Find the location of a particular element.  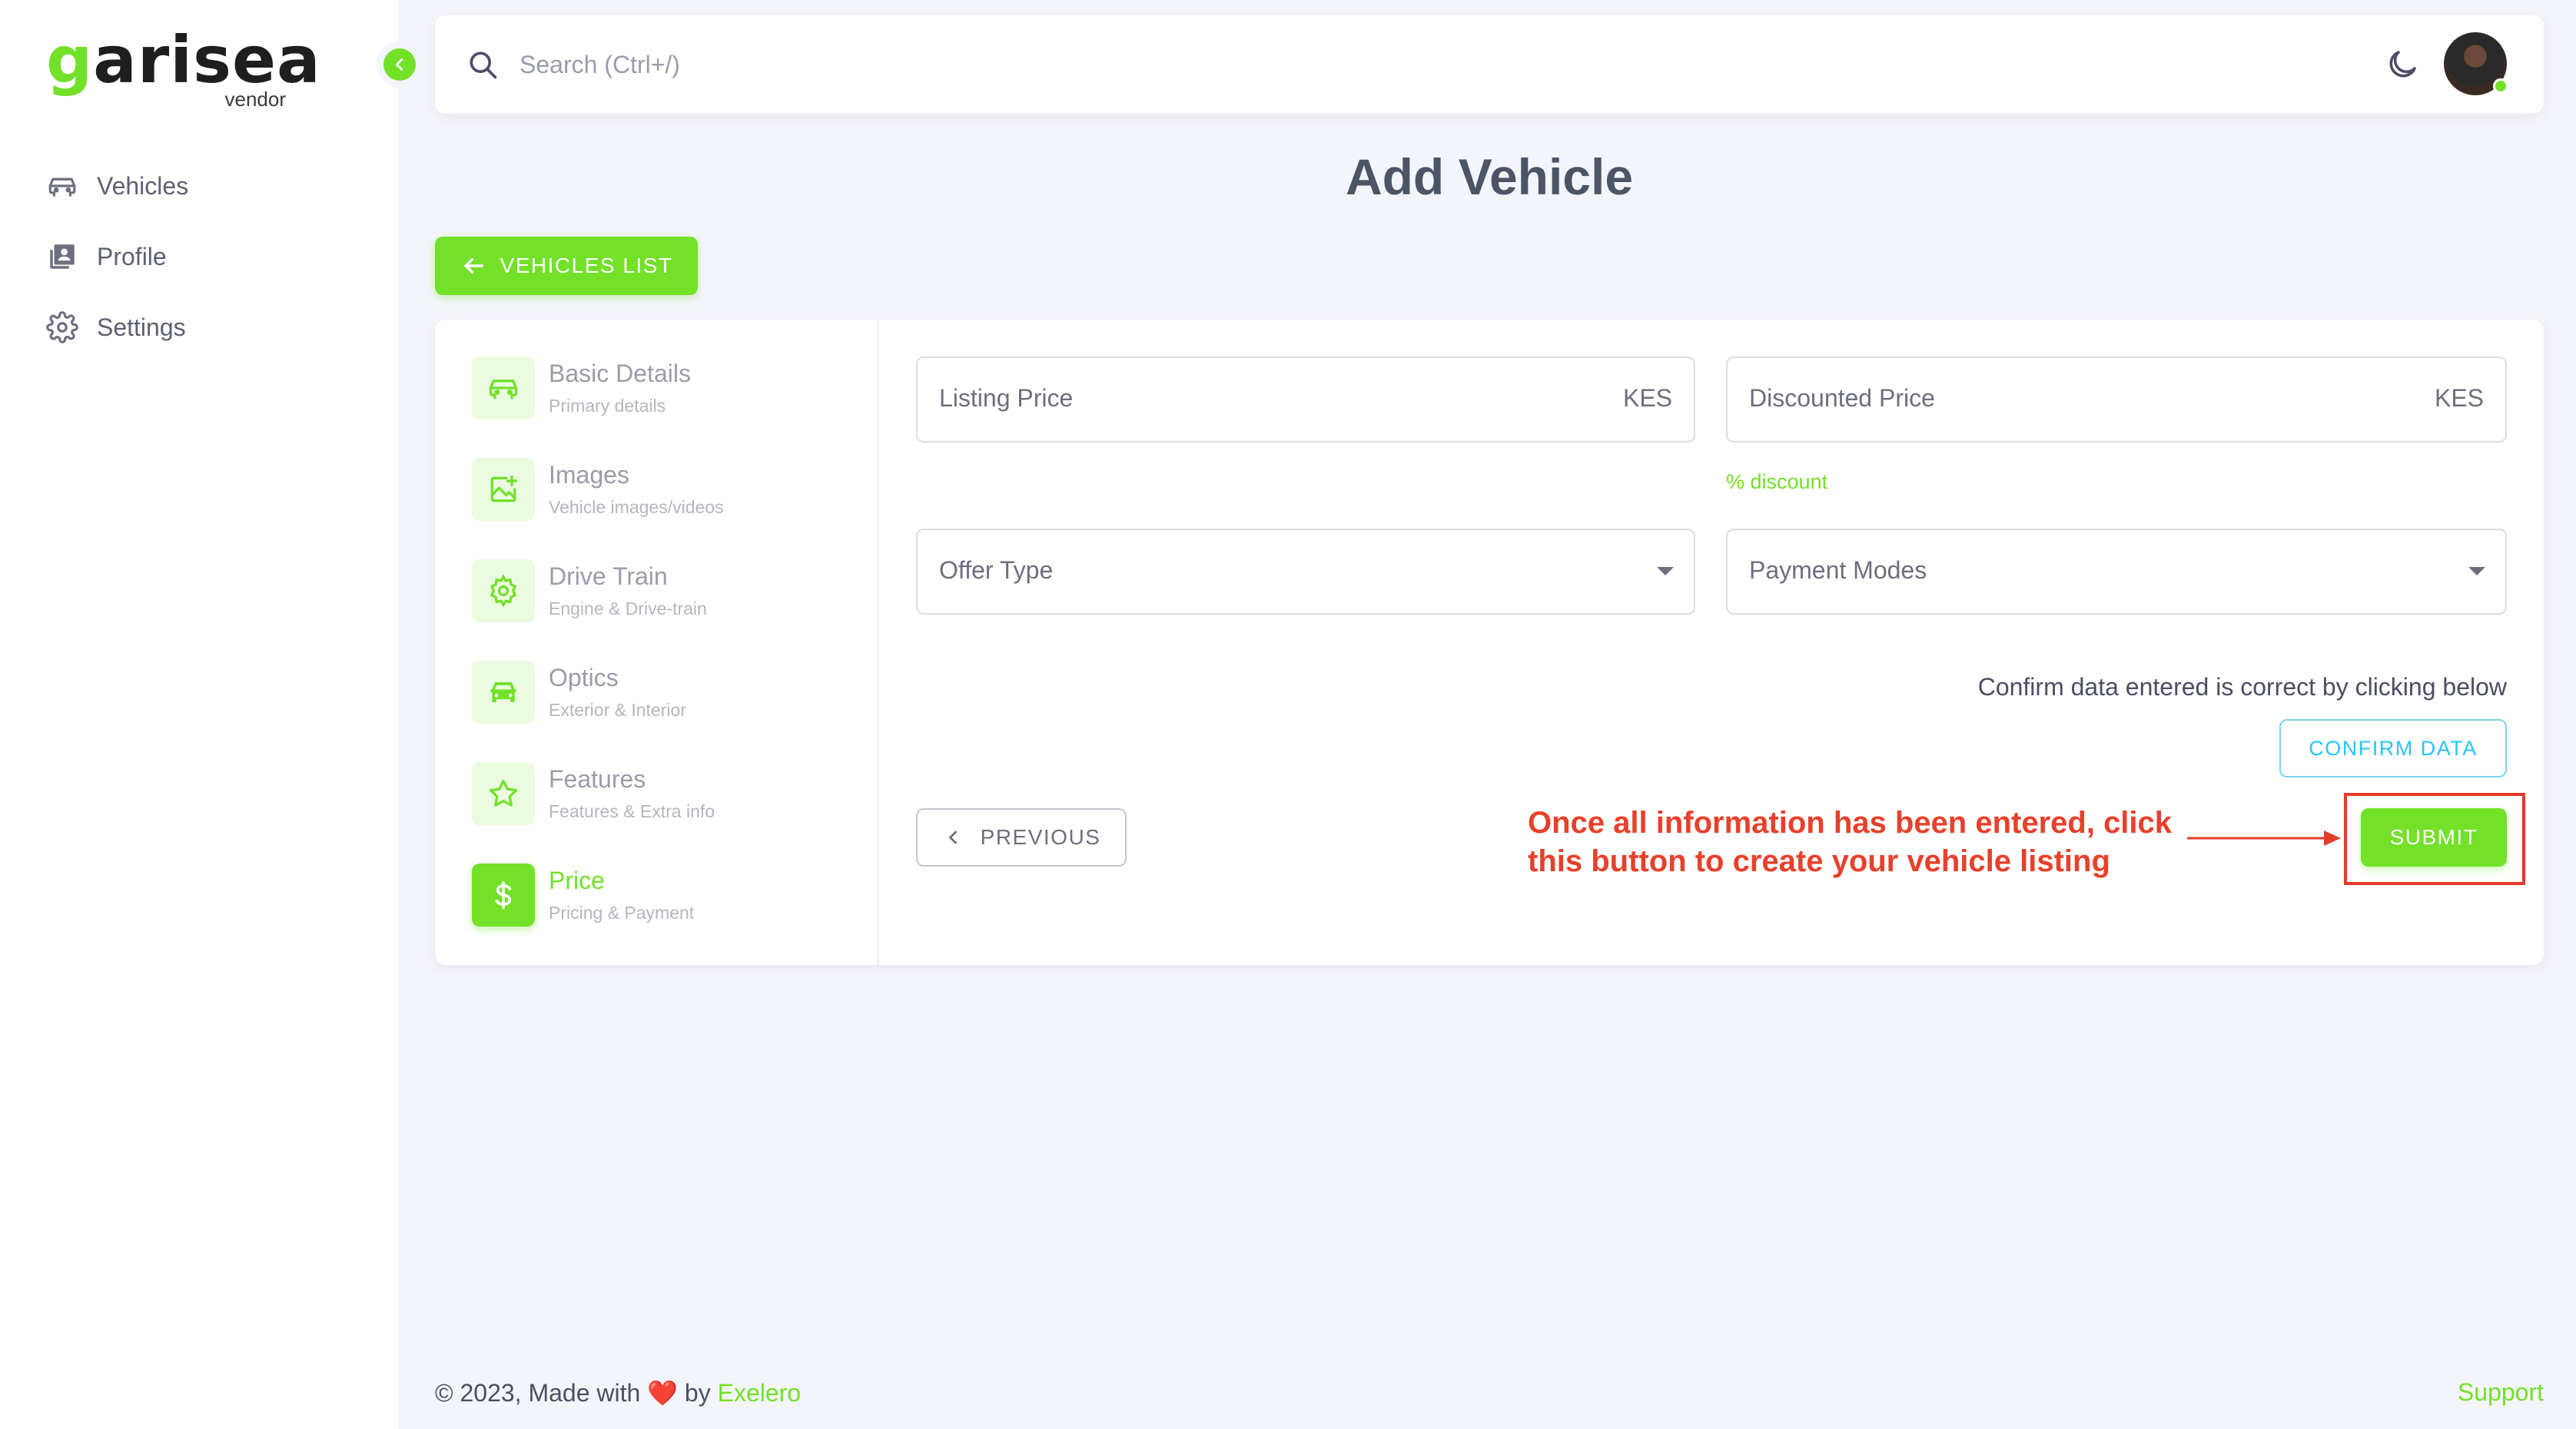

step-drive-train: Drive Train Engine & Drive-train is located at coordinates (589, 590).